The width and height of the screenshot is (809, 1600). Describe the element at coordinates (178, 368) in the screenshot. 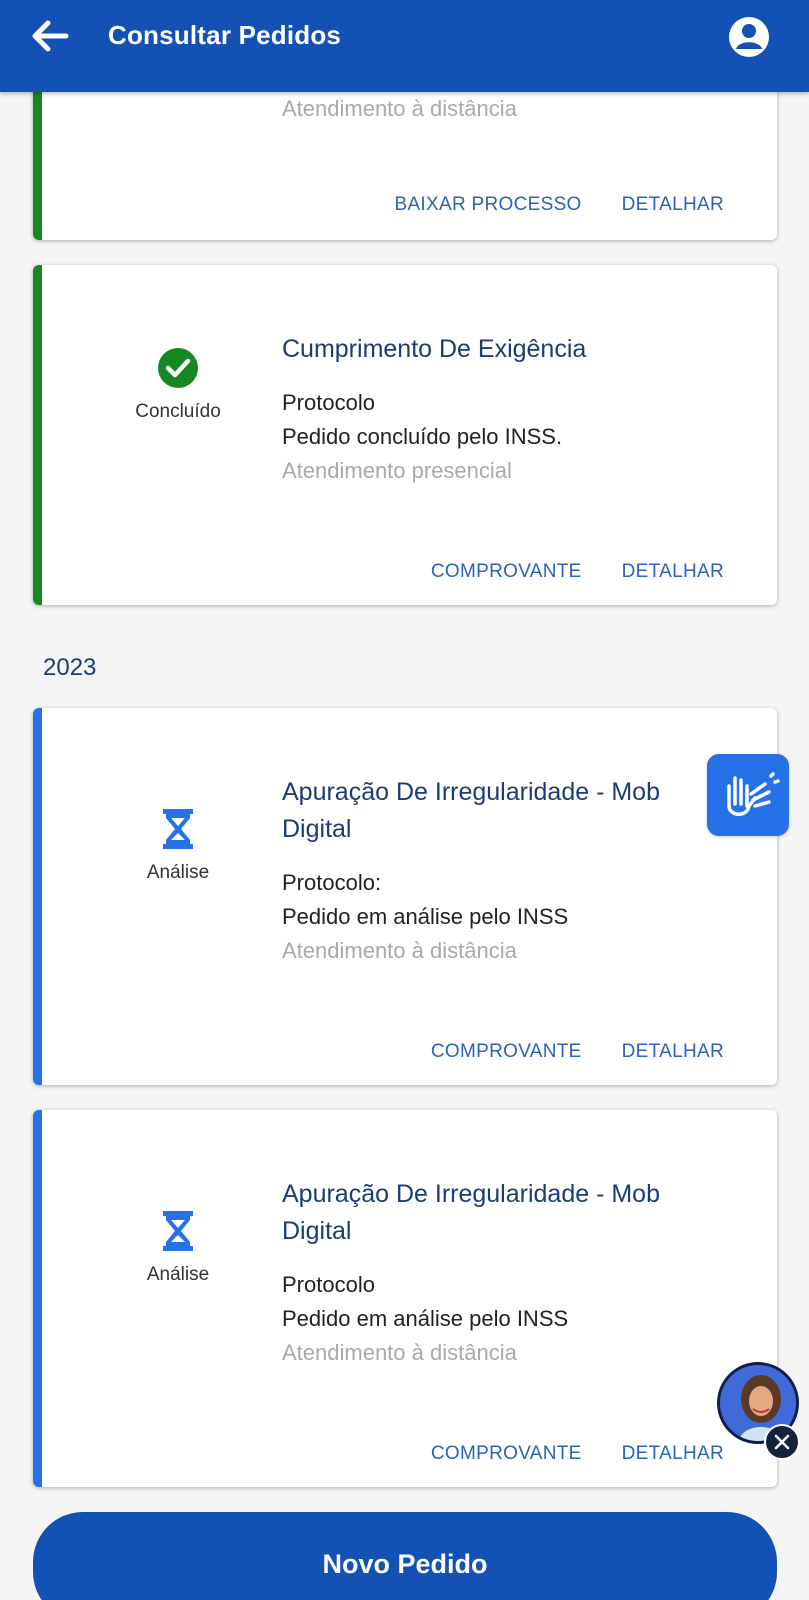

I see `check-circle-icon` at that location.